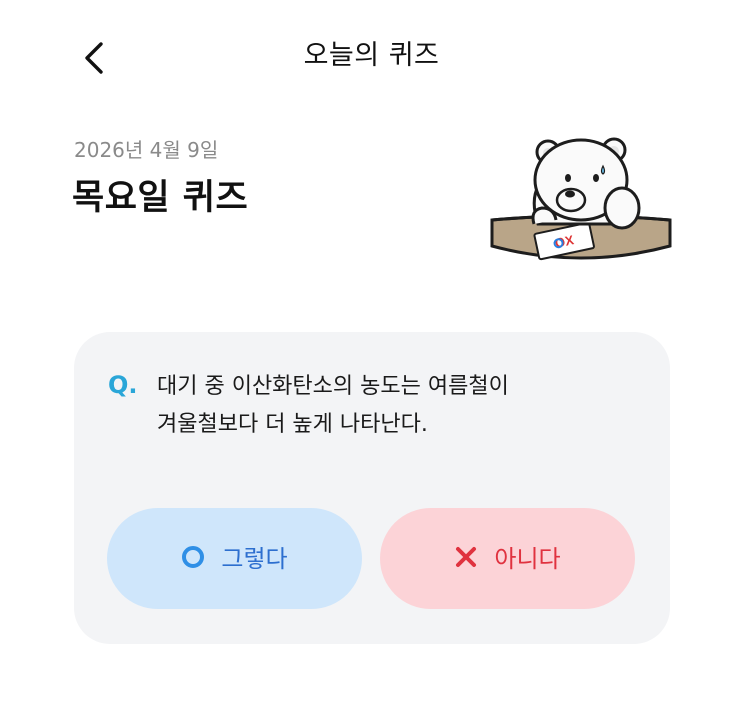 This screenshot has height=713, width=743. I want to click on answer-yes-button: 그렇다, so click(234, 558).